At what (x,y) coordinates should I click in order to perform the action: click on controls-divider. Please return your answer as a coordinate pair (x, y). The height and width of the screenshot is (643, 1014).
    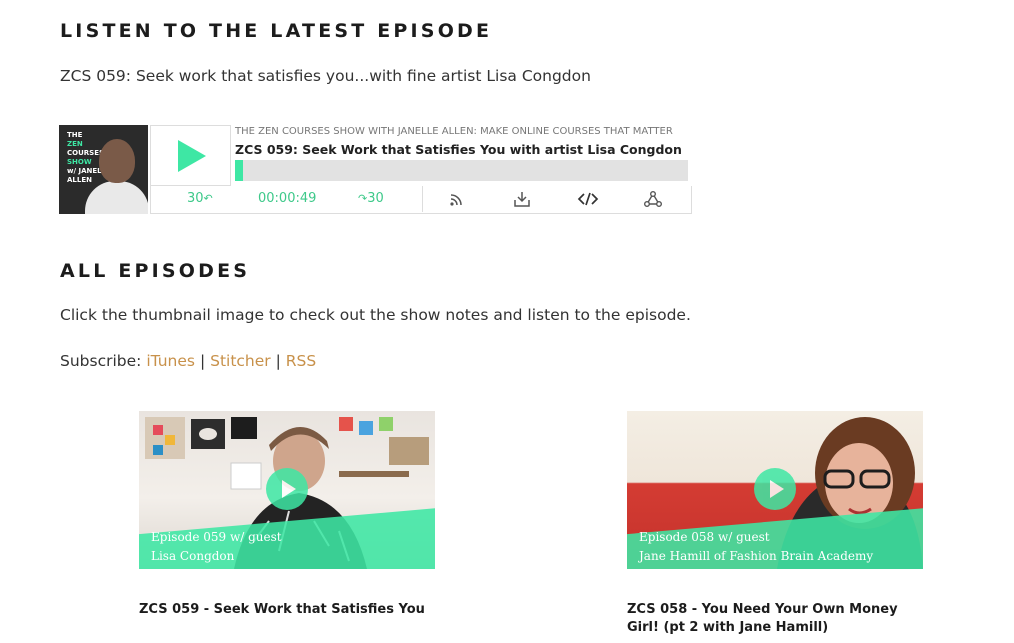
    Looking at the image, I should click on (422, 199).